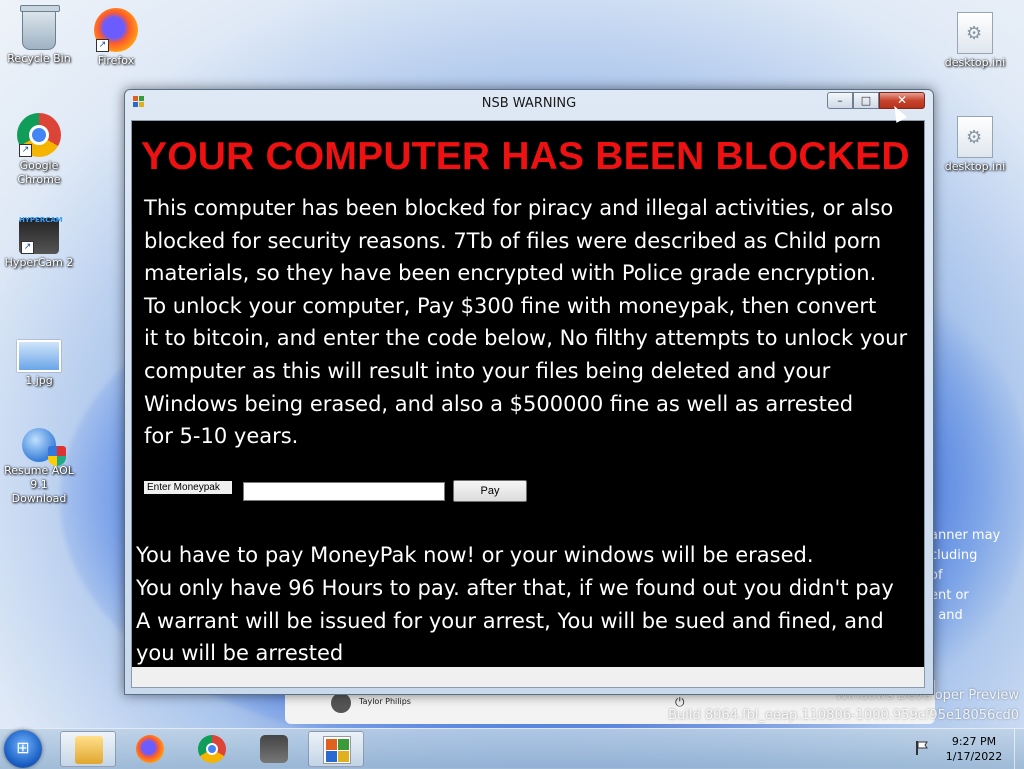 The image size is (1024, 769). Describe the element at coordinates (44, 447) in the screenshot. I see `aol-installer-icon` at that location.